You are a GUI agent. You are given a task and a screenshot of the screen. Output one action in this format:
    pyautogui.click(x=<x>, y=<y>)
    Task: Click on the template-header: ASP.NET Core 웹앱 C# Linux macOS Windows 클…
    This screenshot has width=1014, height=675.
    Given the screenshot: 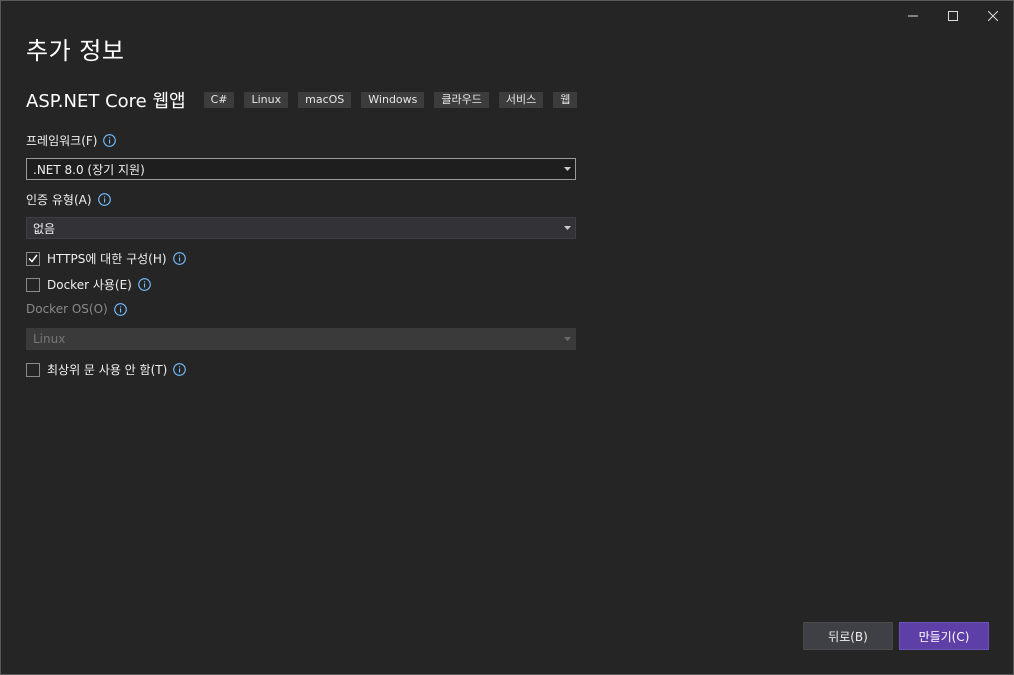 What is the action you would take?
    pyautogui.click(x=306, y=100)
    